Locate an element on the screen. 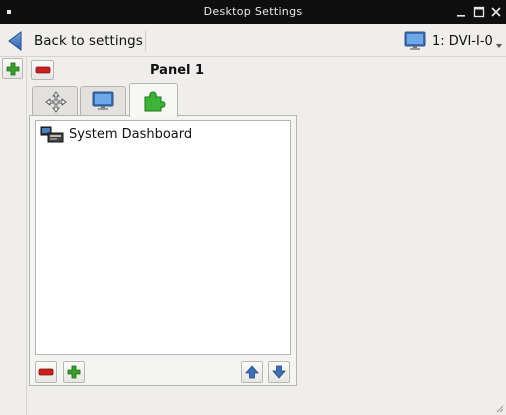 The image size is (506, 415). add-item-button is located at coordinates (74, 372).